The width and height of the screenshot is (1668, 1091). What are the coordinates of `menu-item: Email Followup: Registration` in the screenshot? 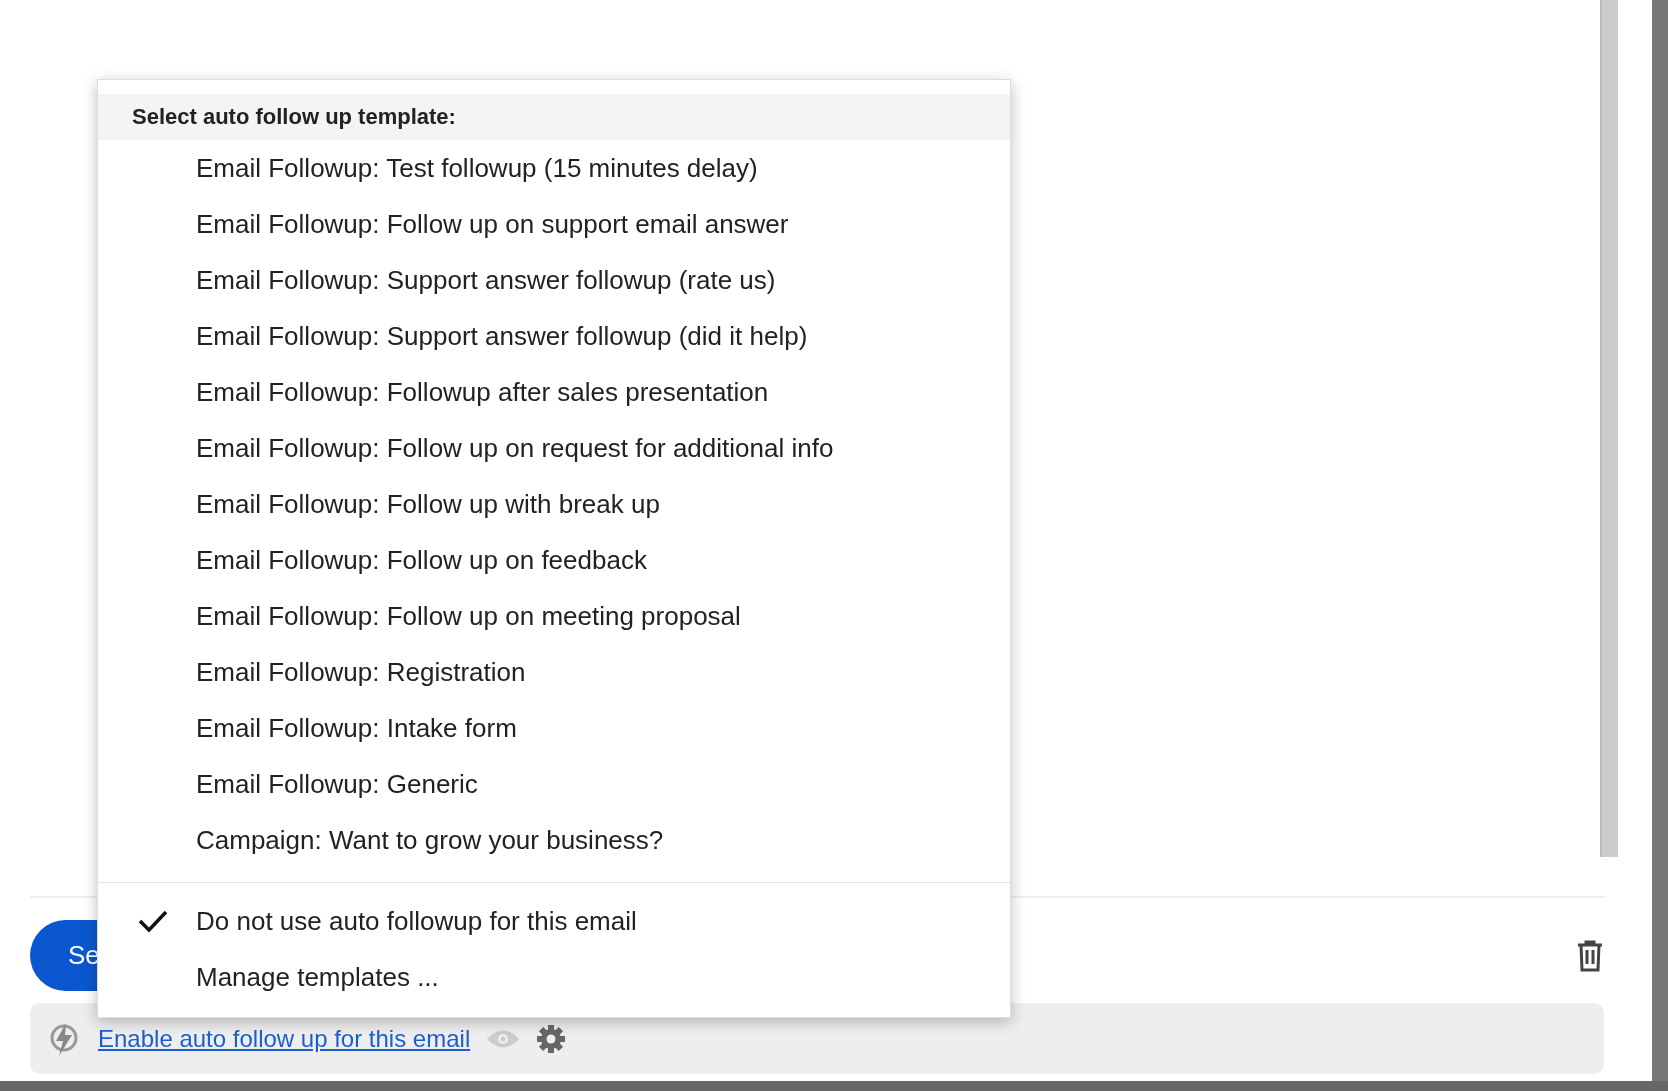 It's located at (554, 672).